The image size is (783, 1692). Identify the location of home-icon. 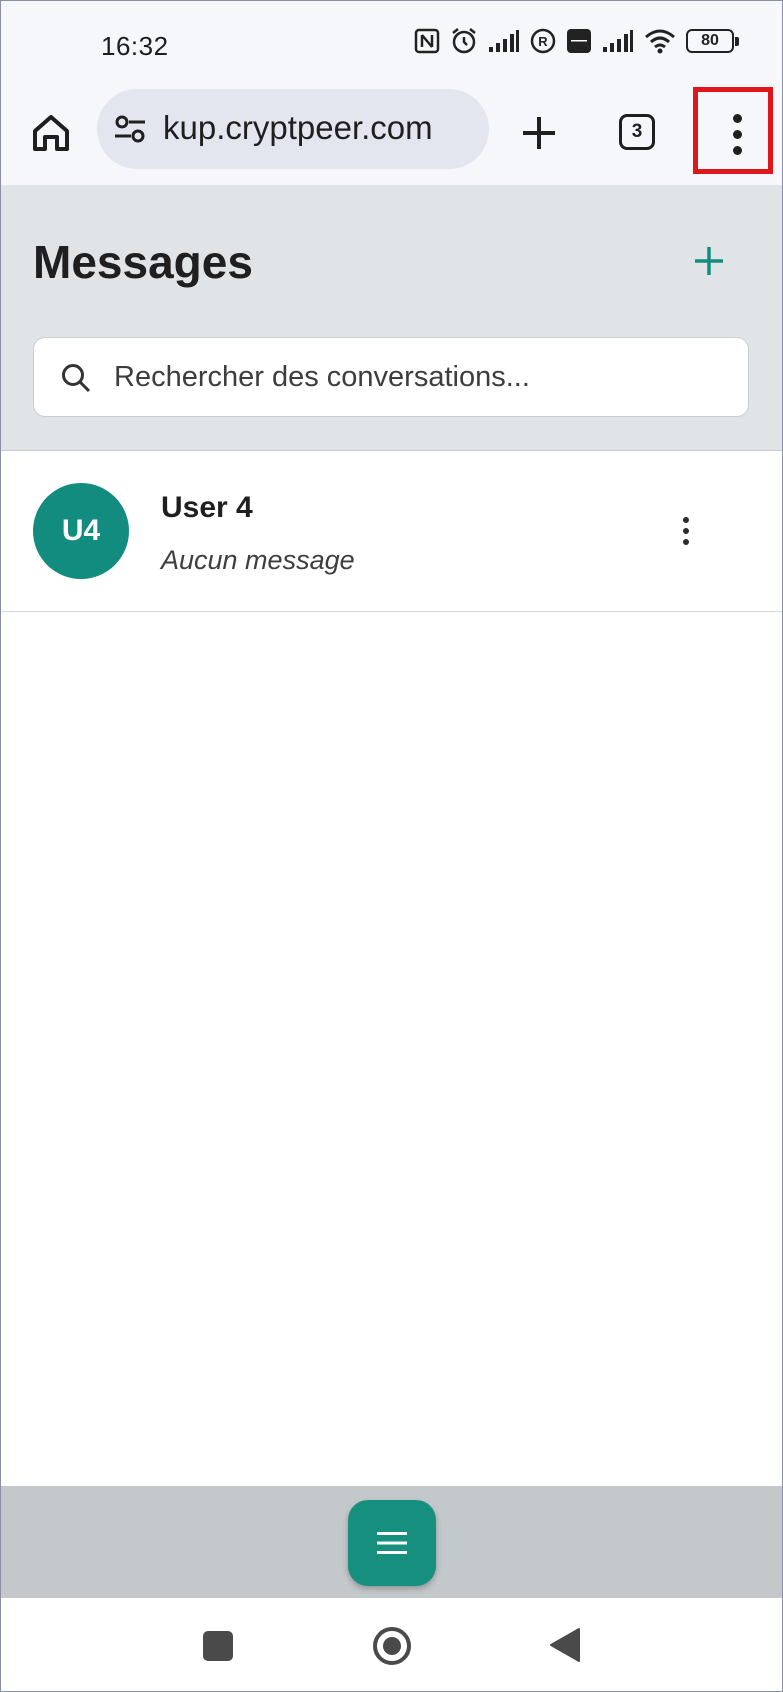
(51, 133).